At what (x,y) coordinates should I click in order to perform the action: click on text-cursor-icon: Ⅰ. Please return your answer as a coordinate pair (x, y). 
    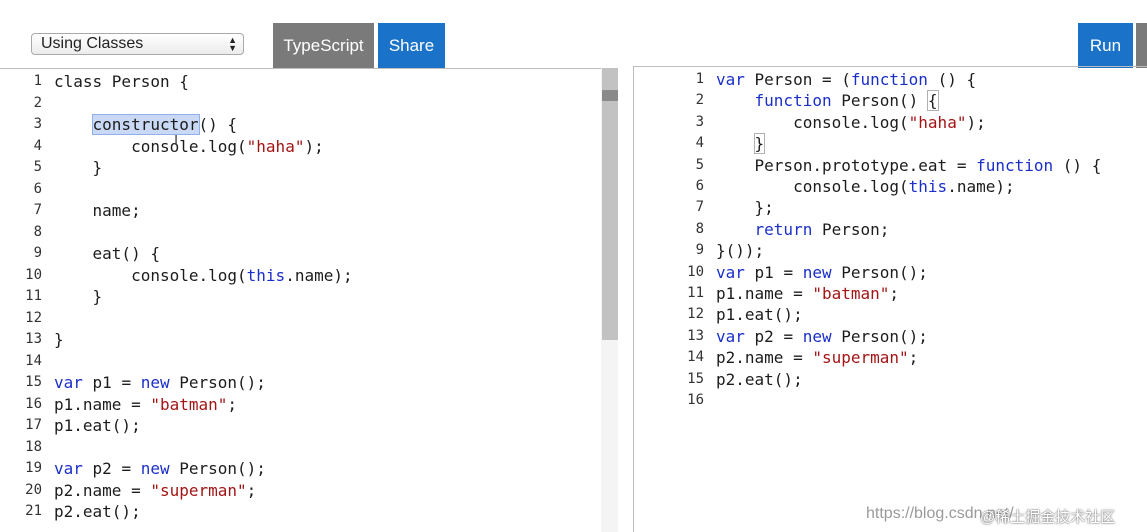
    Looking at the image, I should click on (176, 141).